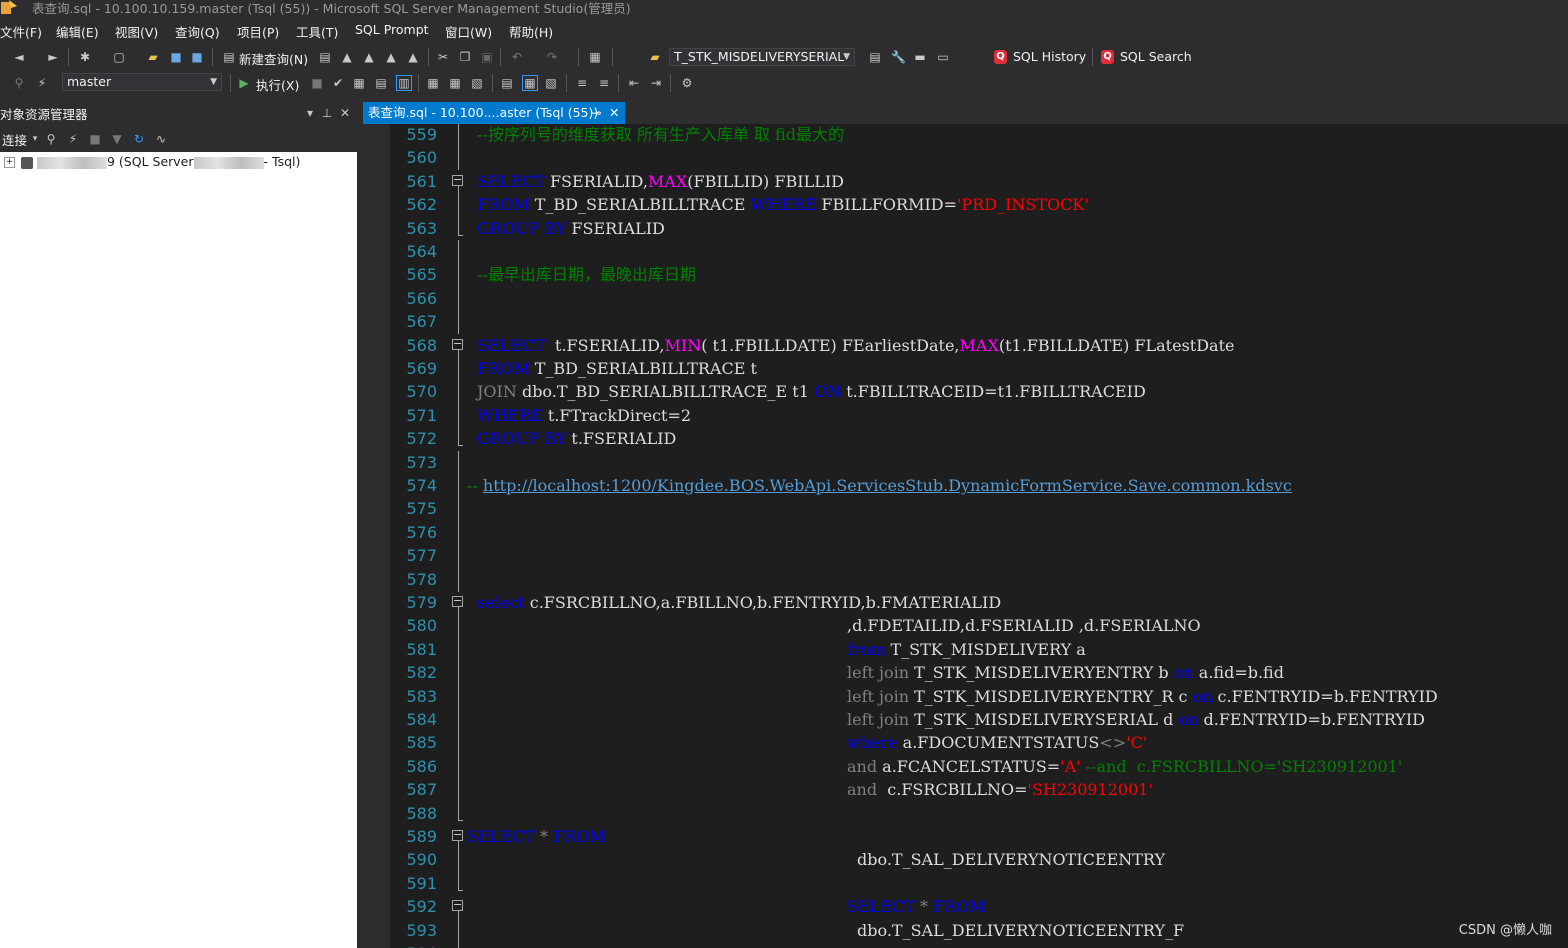 This screenshot has height=948, width=1568. I want to click on results-grid-icon: ▦, so click(530, 83).